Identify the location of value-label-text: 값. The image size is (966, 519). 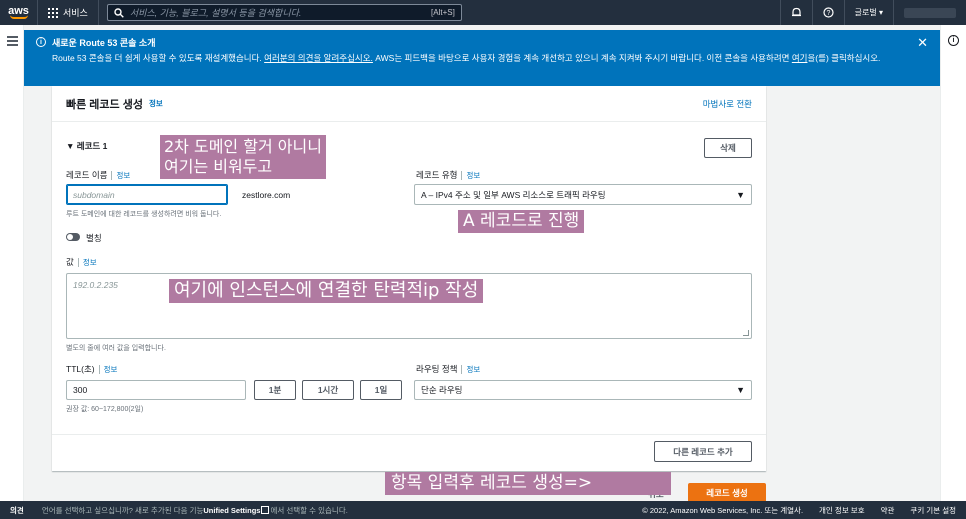
(70, 262).